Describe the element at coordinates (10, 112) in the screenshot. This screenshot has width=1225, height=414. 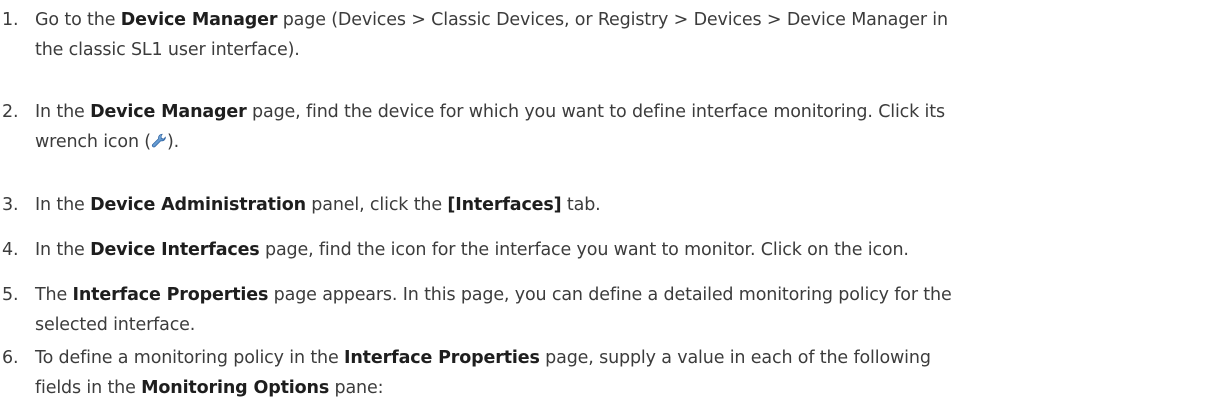
I see `step-number: 2.` at that location.